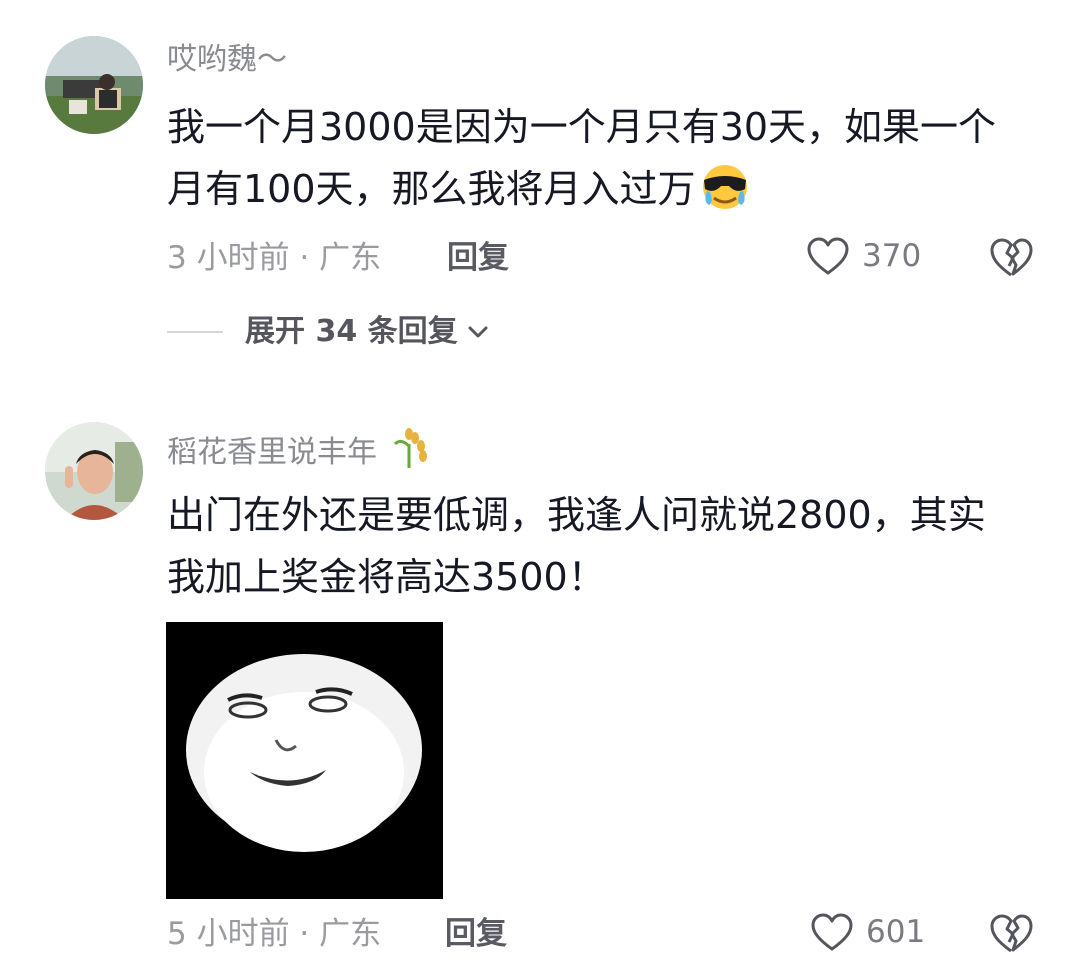 This screenshot has width=1080, height=976. What do you see at coordinates (195, 332) in the screenshot?
I see `divider` at bounding box center [195, 332].